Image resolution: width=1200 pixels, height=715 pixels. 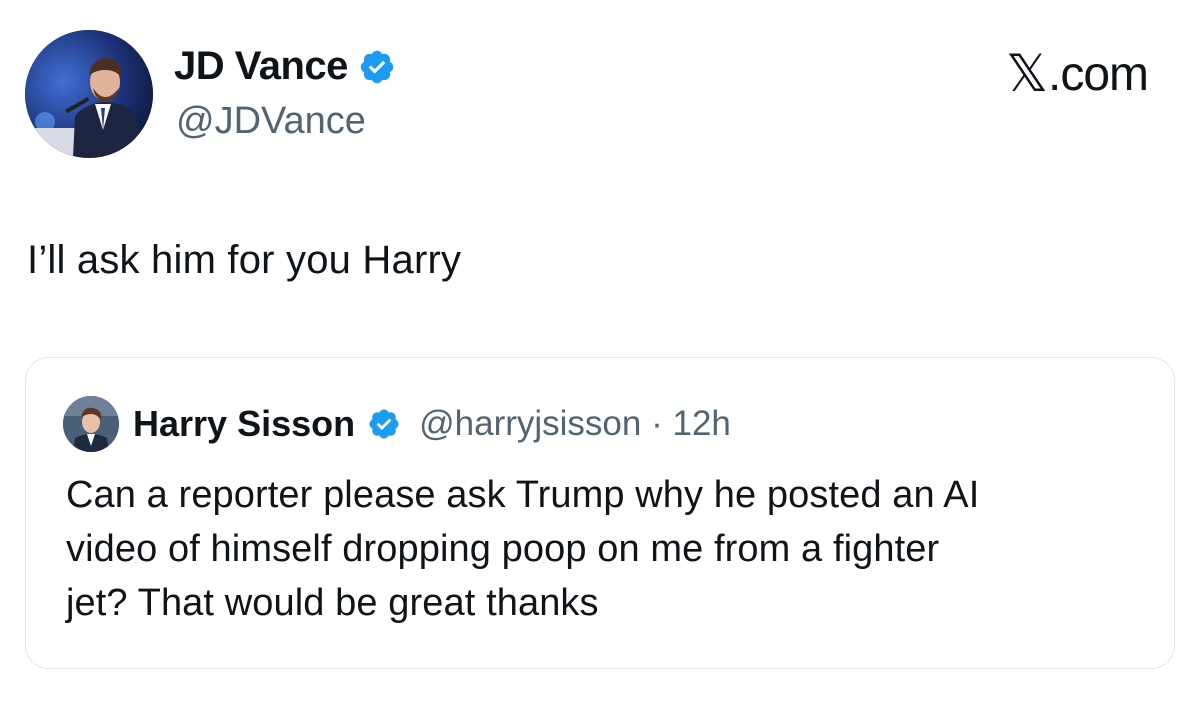 What do you see at coordinates (91, 424) in the screenshot?
I see `quoted-author-avatar` at bounding box center [91, 424].